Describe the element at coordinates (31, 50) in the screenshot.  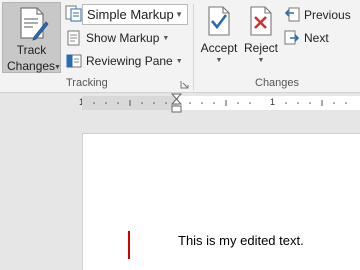
I see `track-changes-label-1: Track` at that location.